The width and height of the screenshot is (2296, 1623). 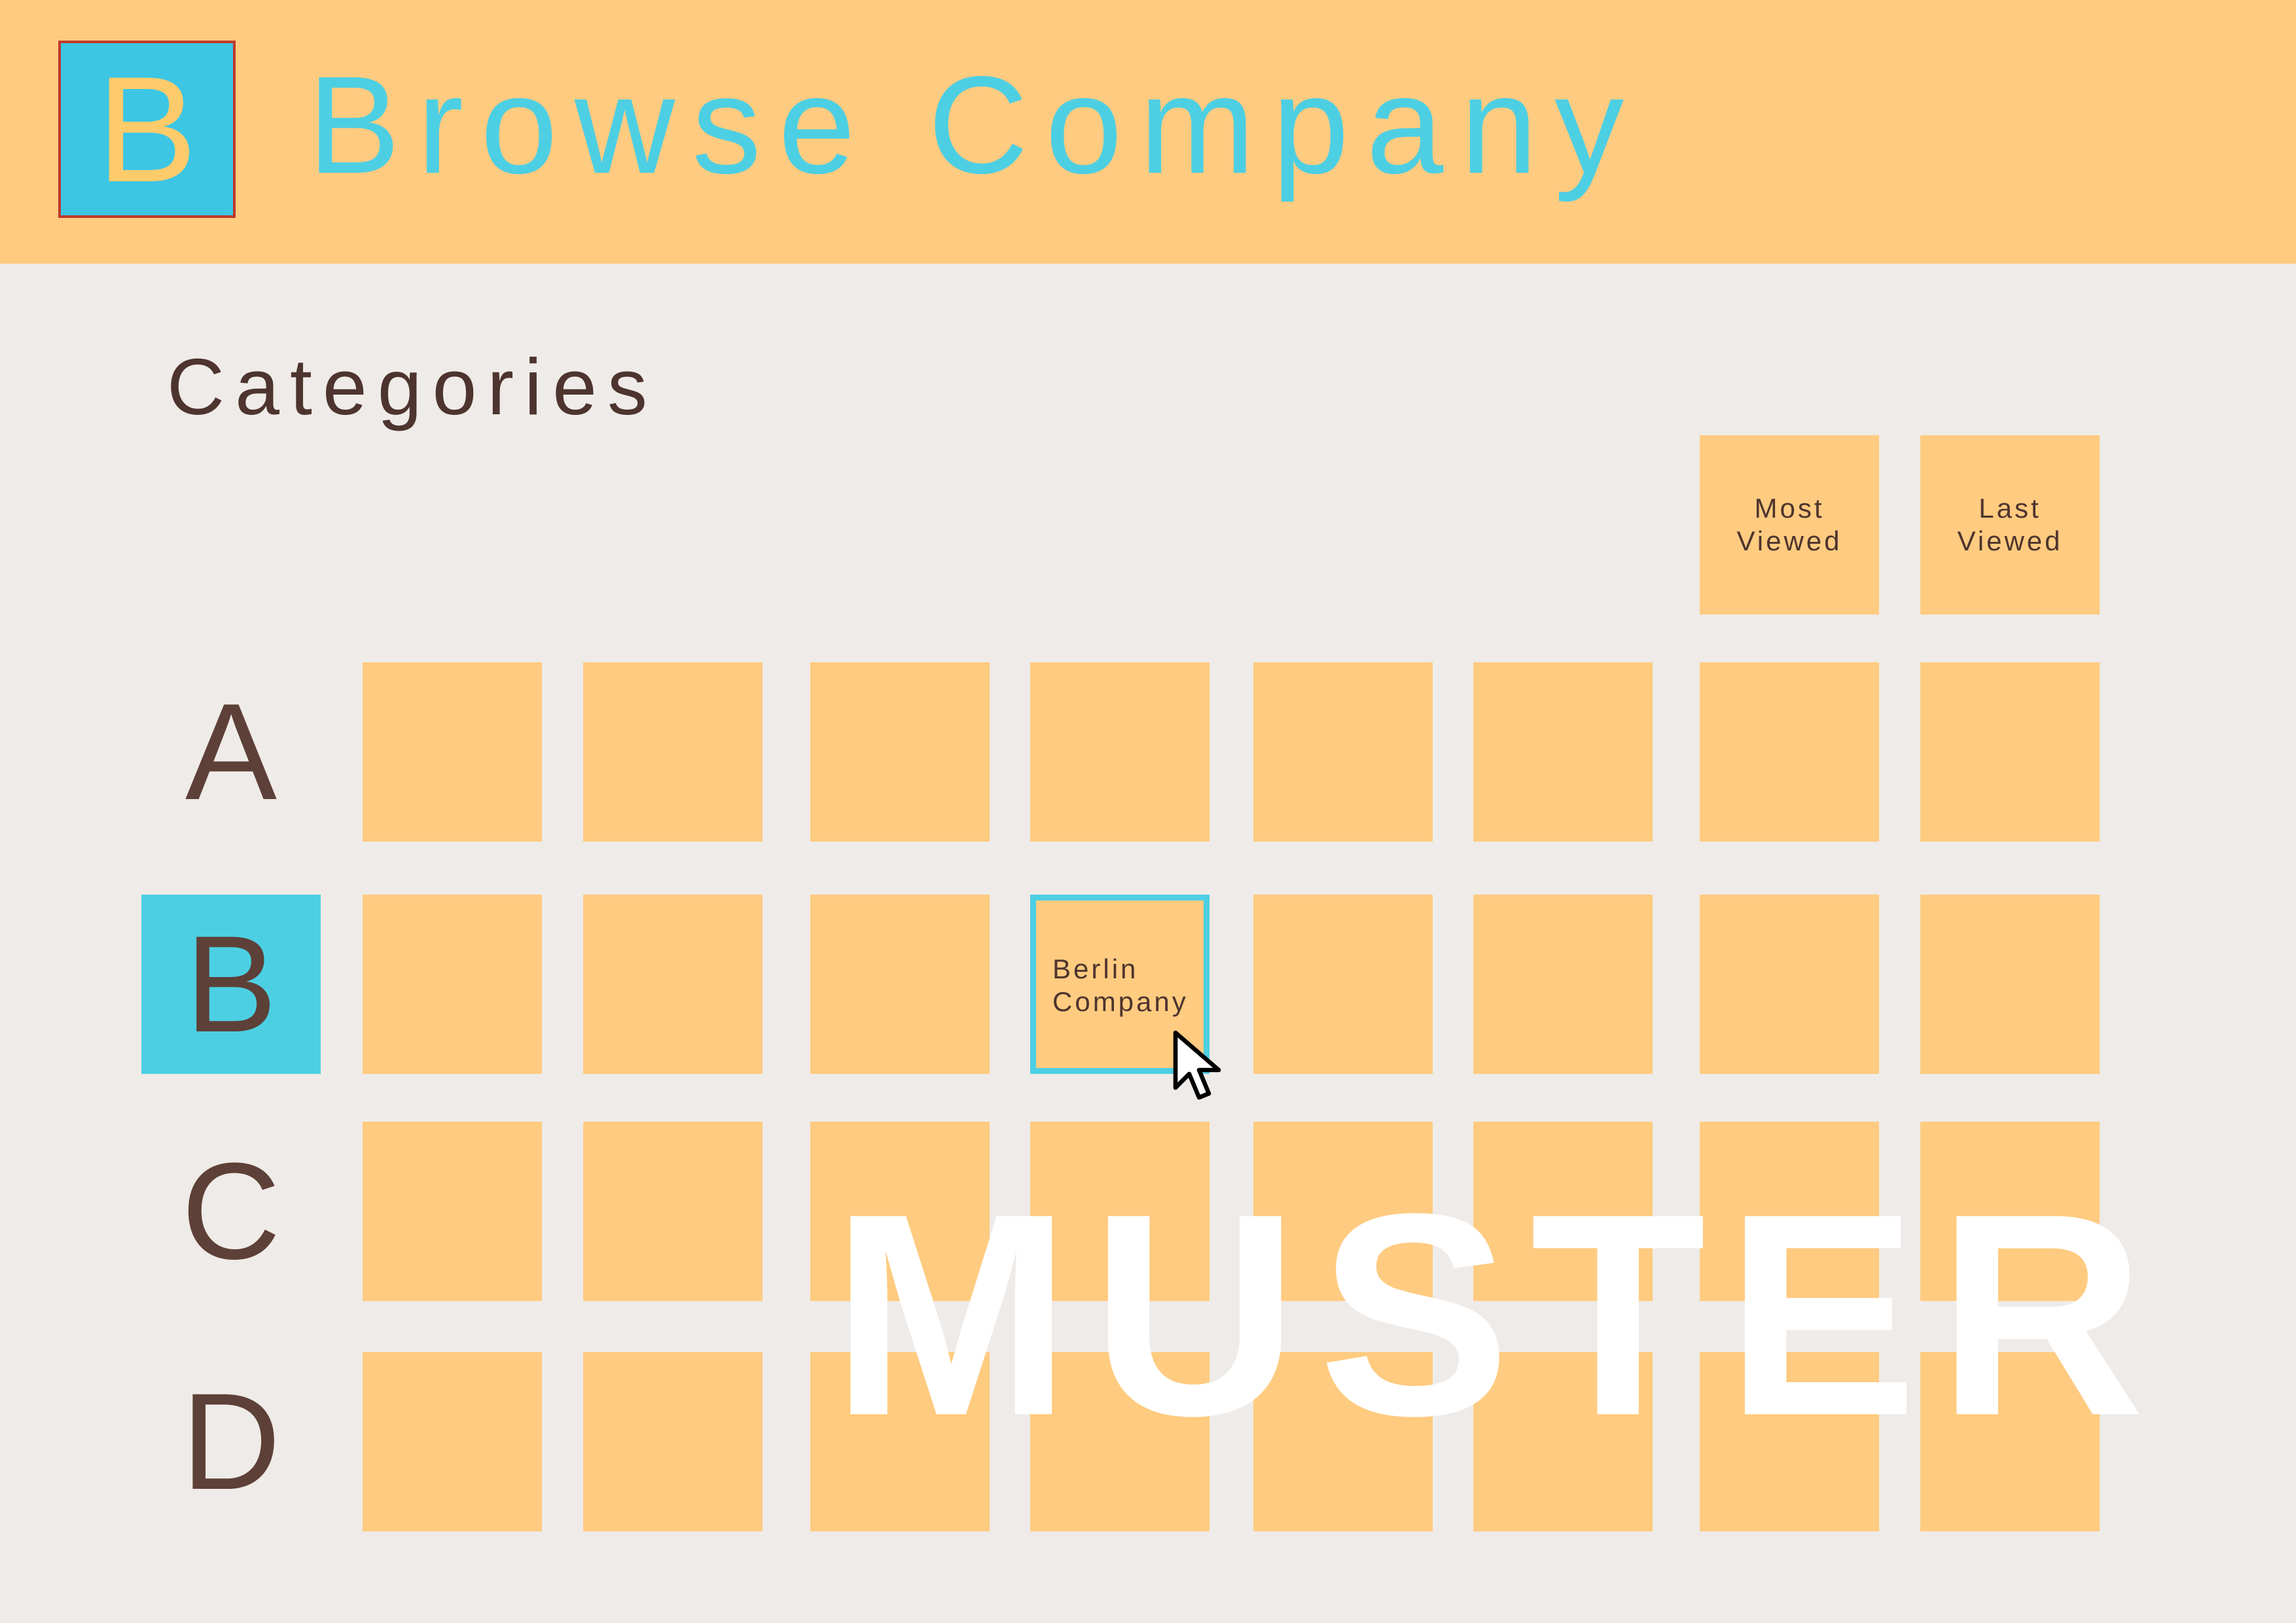 I want to click on company-tile-label: Berlin Company, so click(x=1120, y=986).